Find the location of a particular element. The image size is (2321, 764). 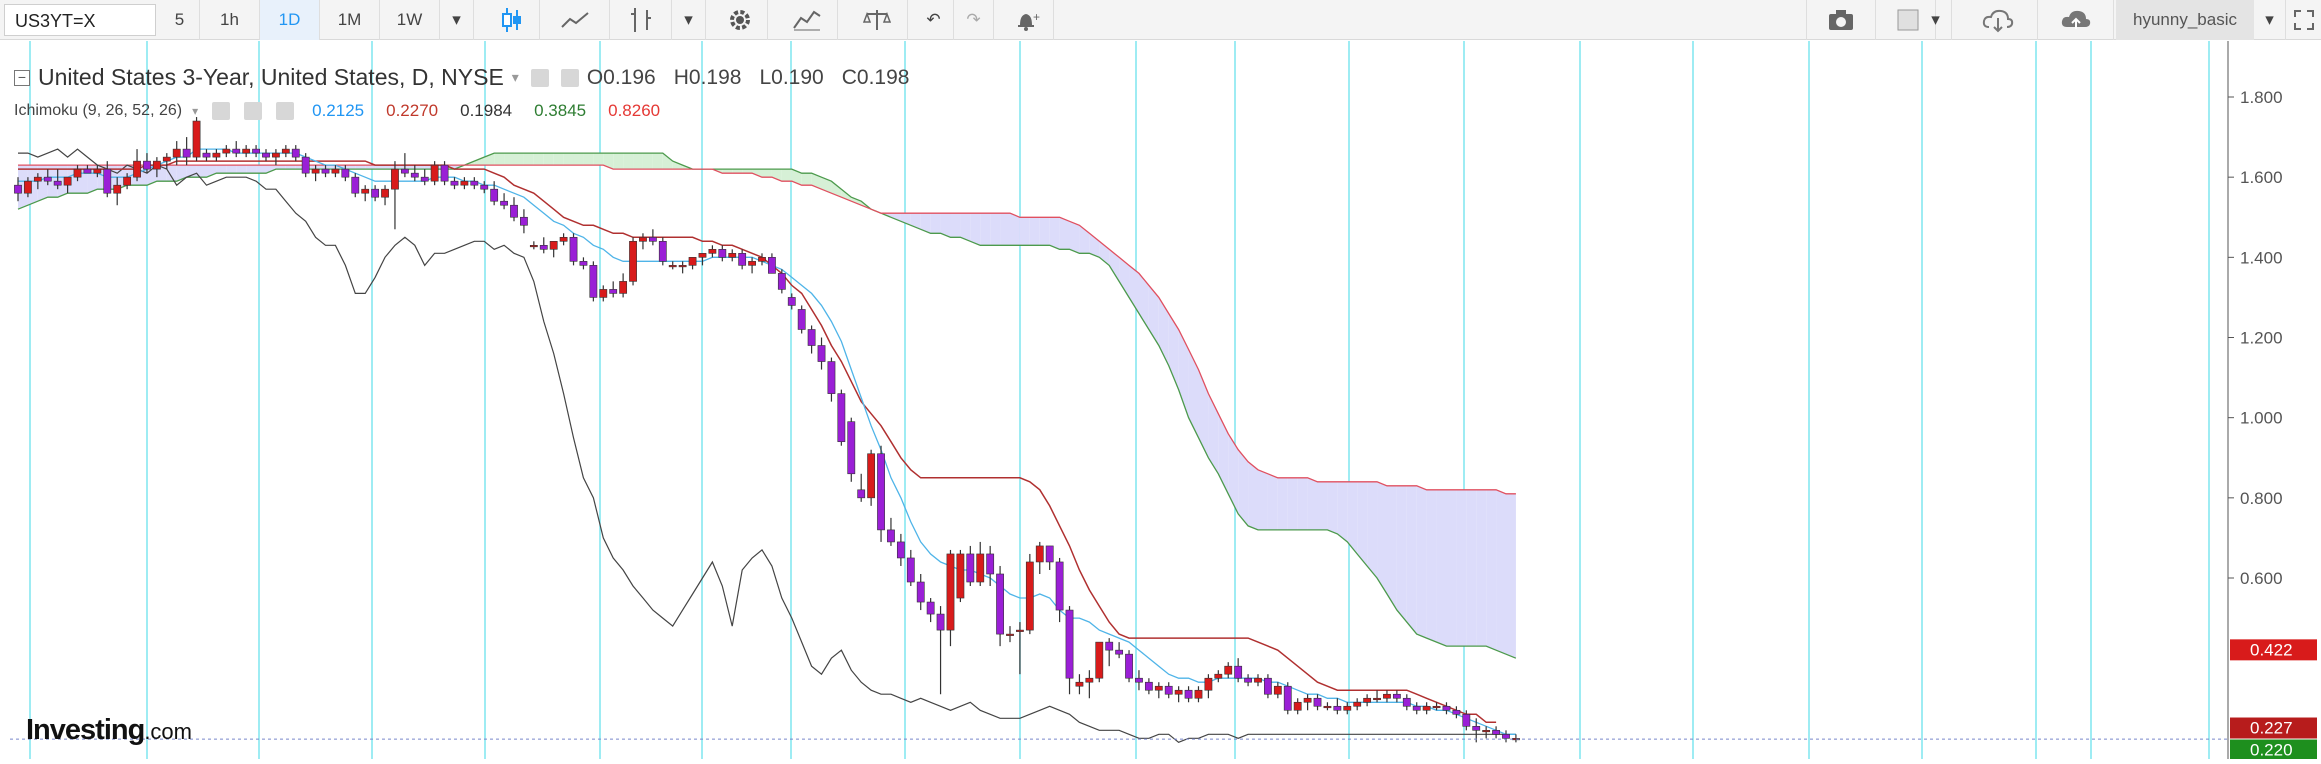

collapse-icon: − is located at coordinates (22, 77).